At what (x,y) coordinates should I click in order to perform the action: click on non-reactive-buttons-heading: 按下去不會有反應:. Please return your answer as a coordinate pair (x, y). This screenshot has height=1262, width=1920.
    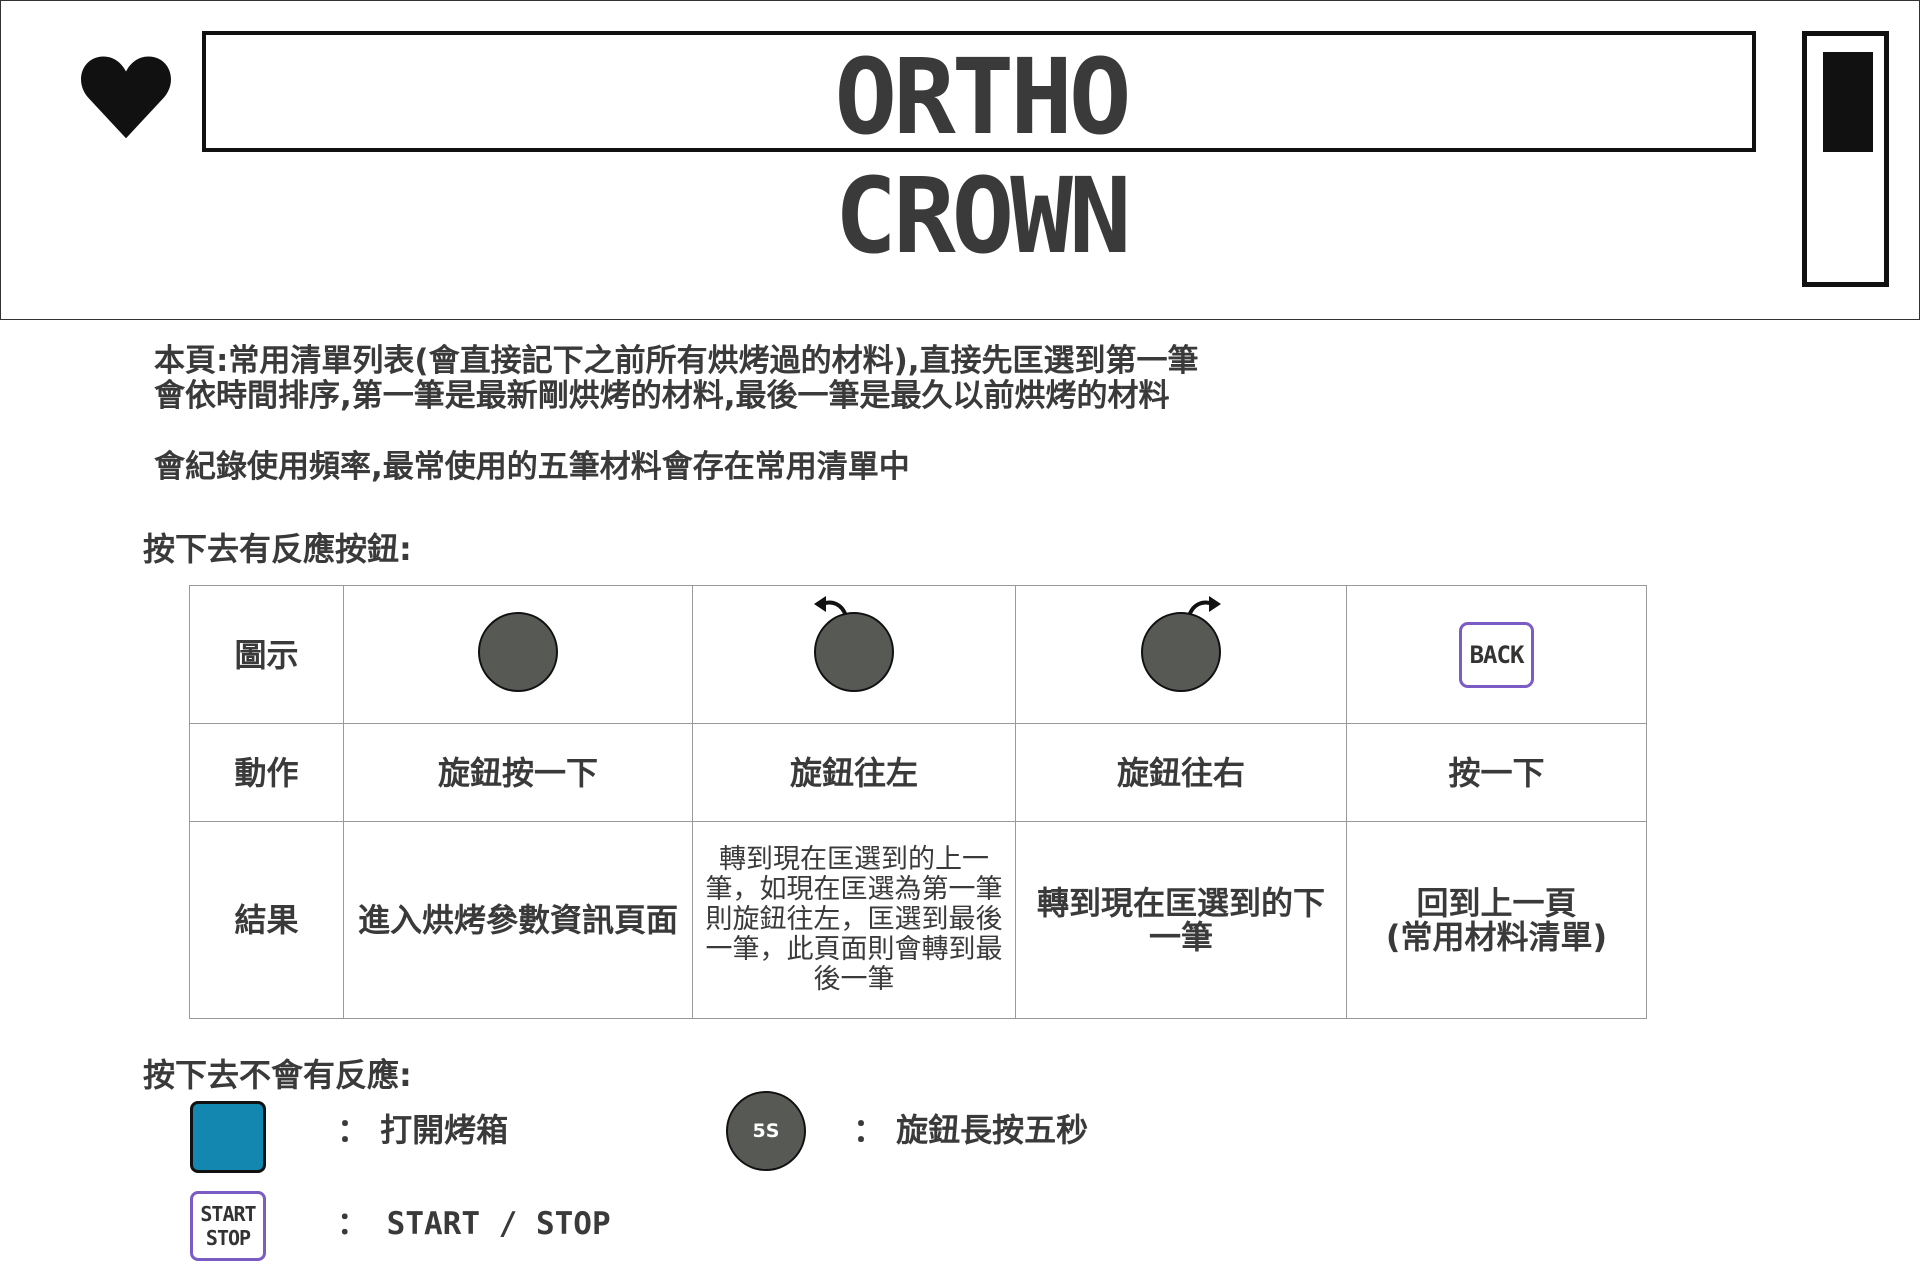
    Looking at the image, I should click on (277, 1075).